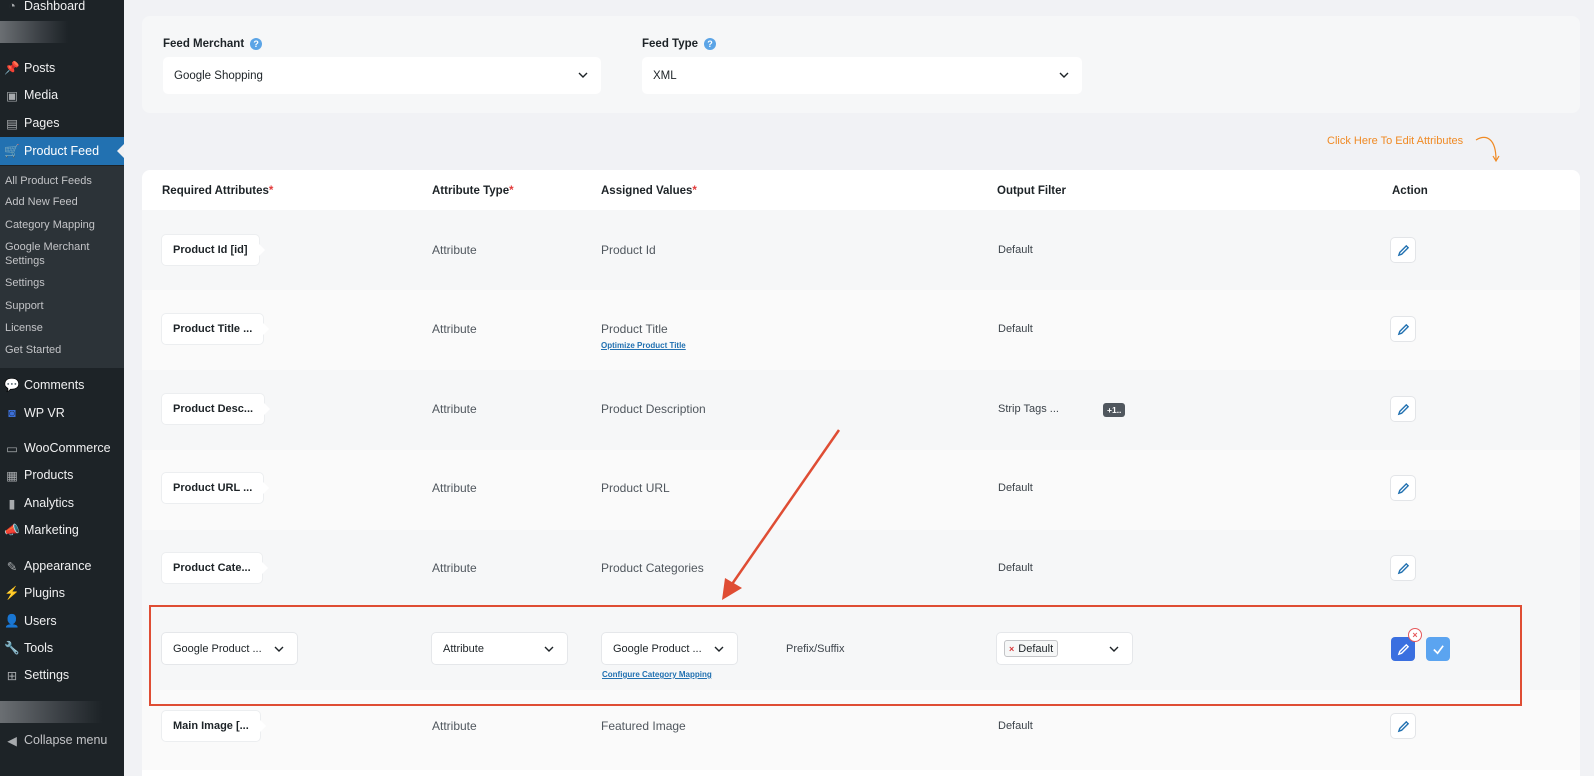 This screenshot has width=1594, height=776. I want to click on header-attribute-type: Attribute Type*, so click(473, 191).